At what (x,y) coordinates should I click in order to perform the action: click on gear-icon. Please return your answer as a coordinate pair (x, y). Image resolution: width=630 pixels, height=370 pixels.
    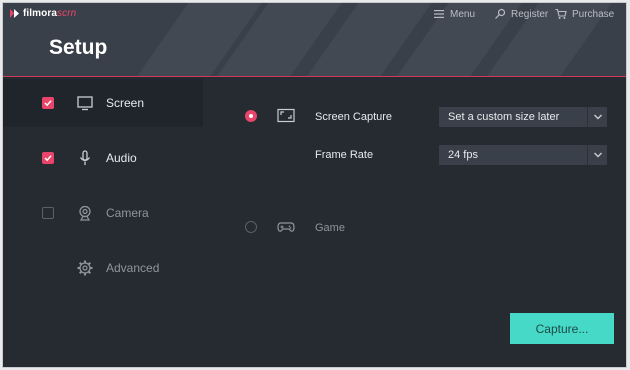
    Looking at the image, I should click on (85, 268).